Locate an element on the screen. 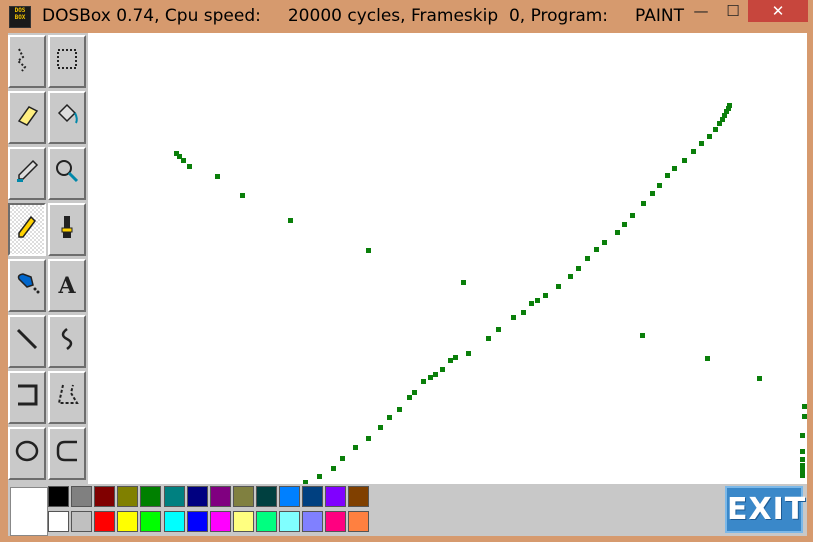  free-select-tool-icon is located at coordinates (27, 62).